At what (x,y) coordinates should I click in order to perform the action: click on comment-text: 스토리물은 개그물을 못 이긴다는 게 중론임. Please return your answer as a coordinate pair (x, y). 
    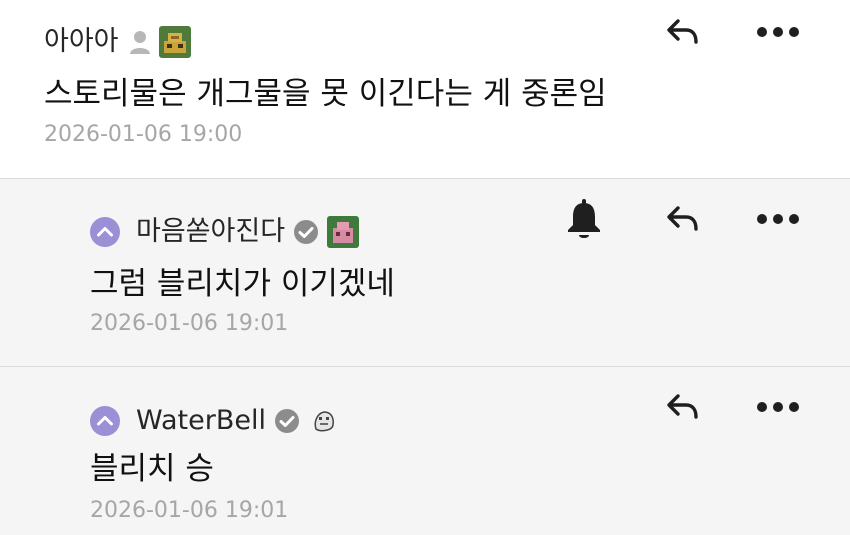
    Looking at the image, I should click on (325, 94).